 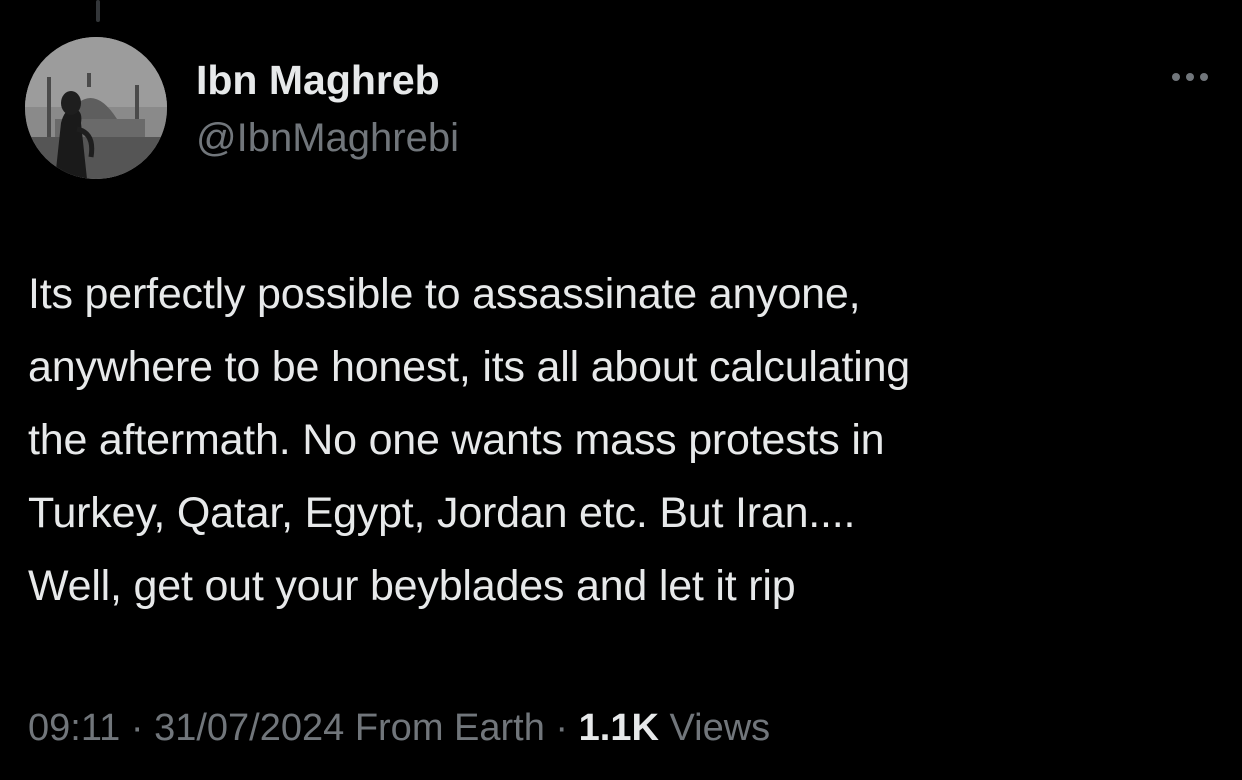 I want to click on tweet-source: From Earth, so click(x=449, y=728).